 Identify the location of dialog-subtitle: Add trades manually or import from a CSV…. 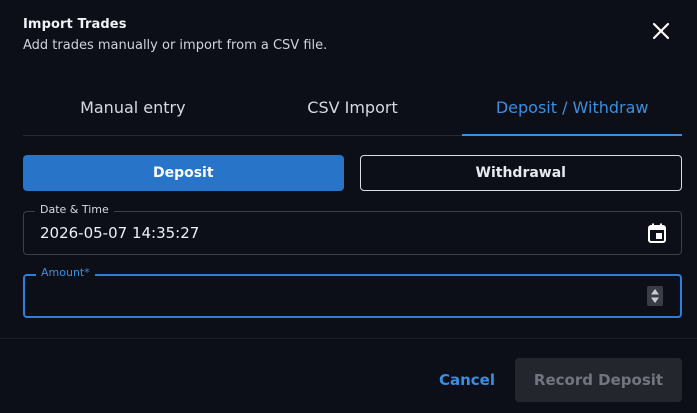
(175, 45).